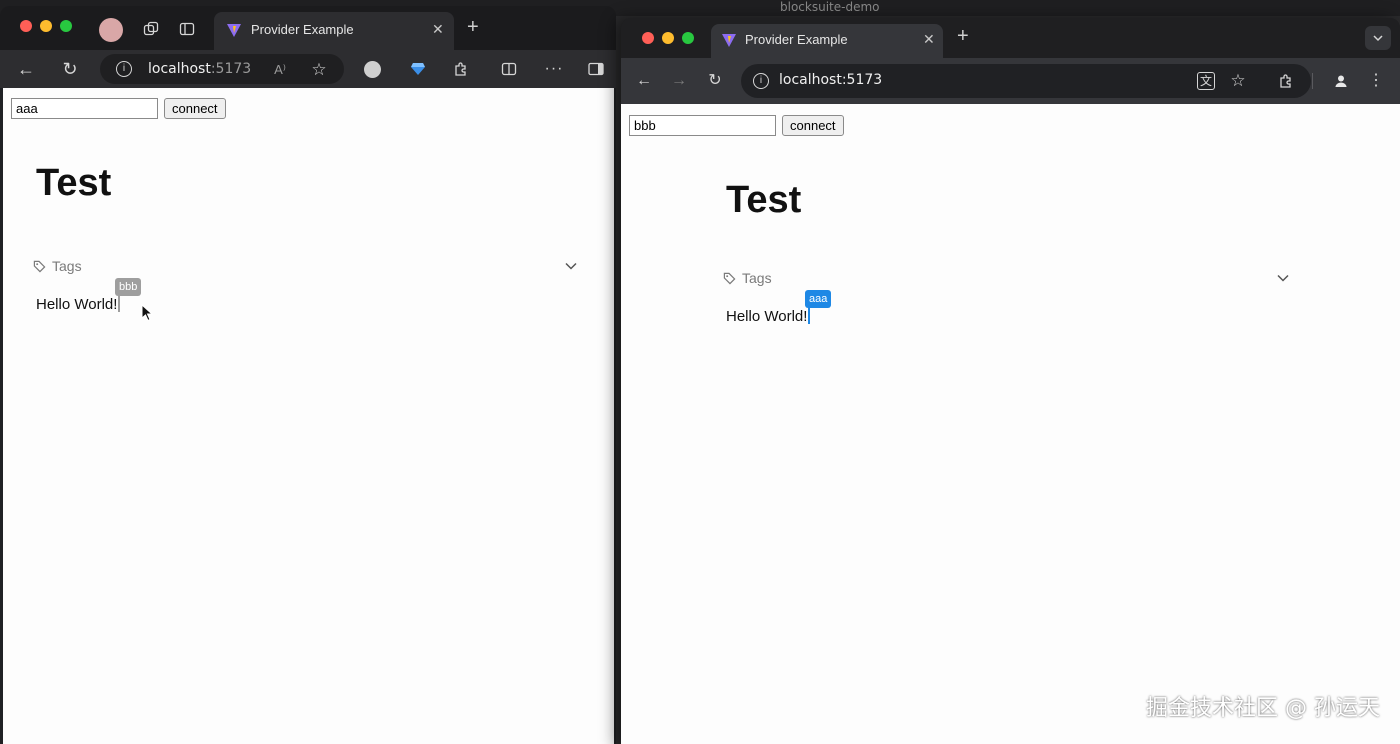  I want to click on favorite-icon: ☆, so click(319, 69).